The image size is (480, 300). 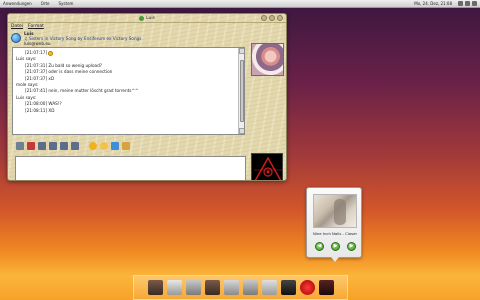 I want to click on volume-icon, so click(x=467, y=3).